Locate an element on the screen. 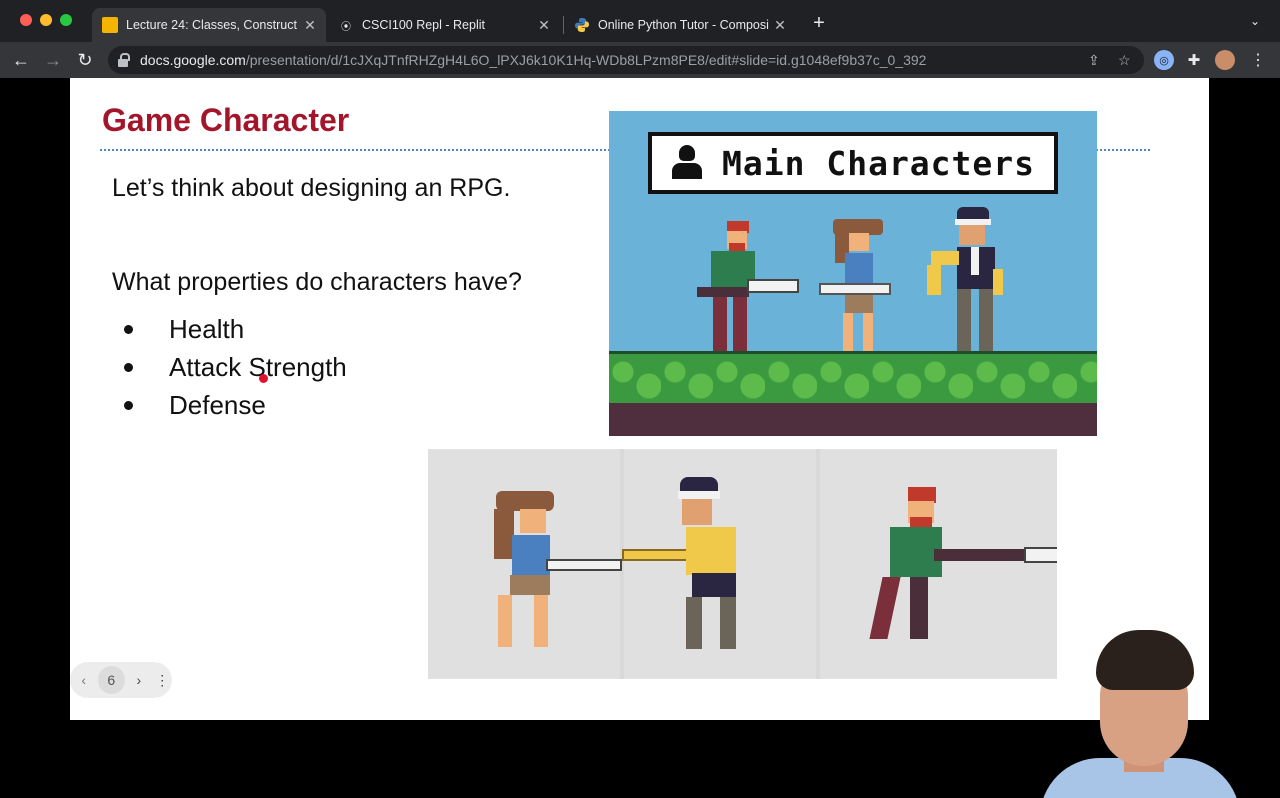 Image resolution: width=1280 pixels, height=798 pixels. previous-slide-icon: ‹ is located at coordinates (84, 680).